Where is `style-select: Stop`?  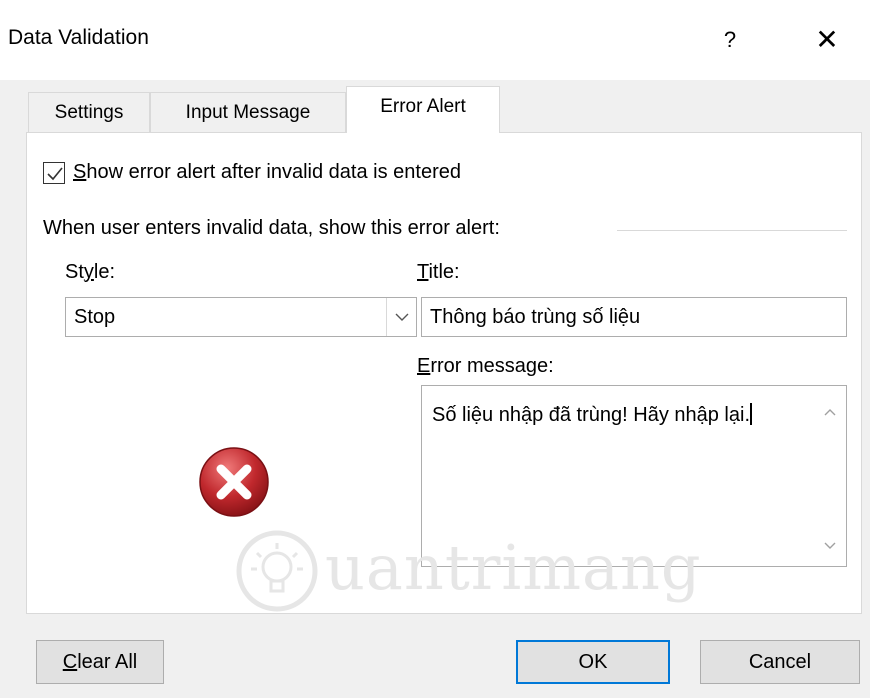
style-select: Stop is located at coordinates (241, 317).